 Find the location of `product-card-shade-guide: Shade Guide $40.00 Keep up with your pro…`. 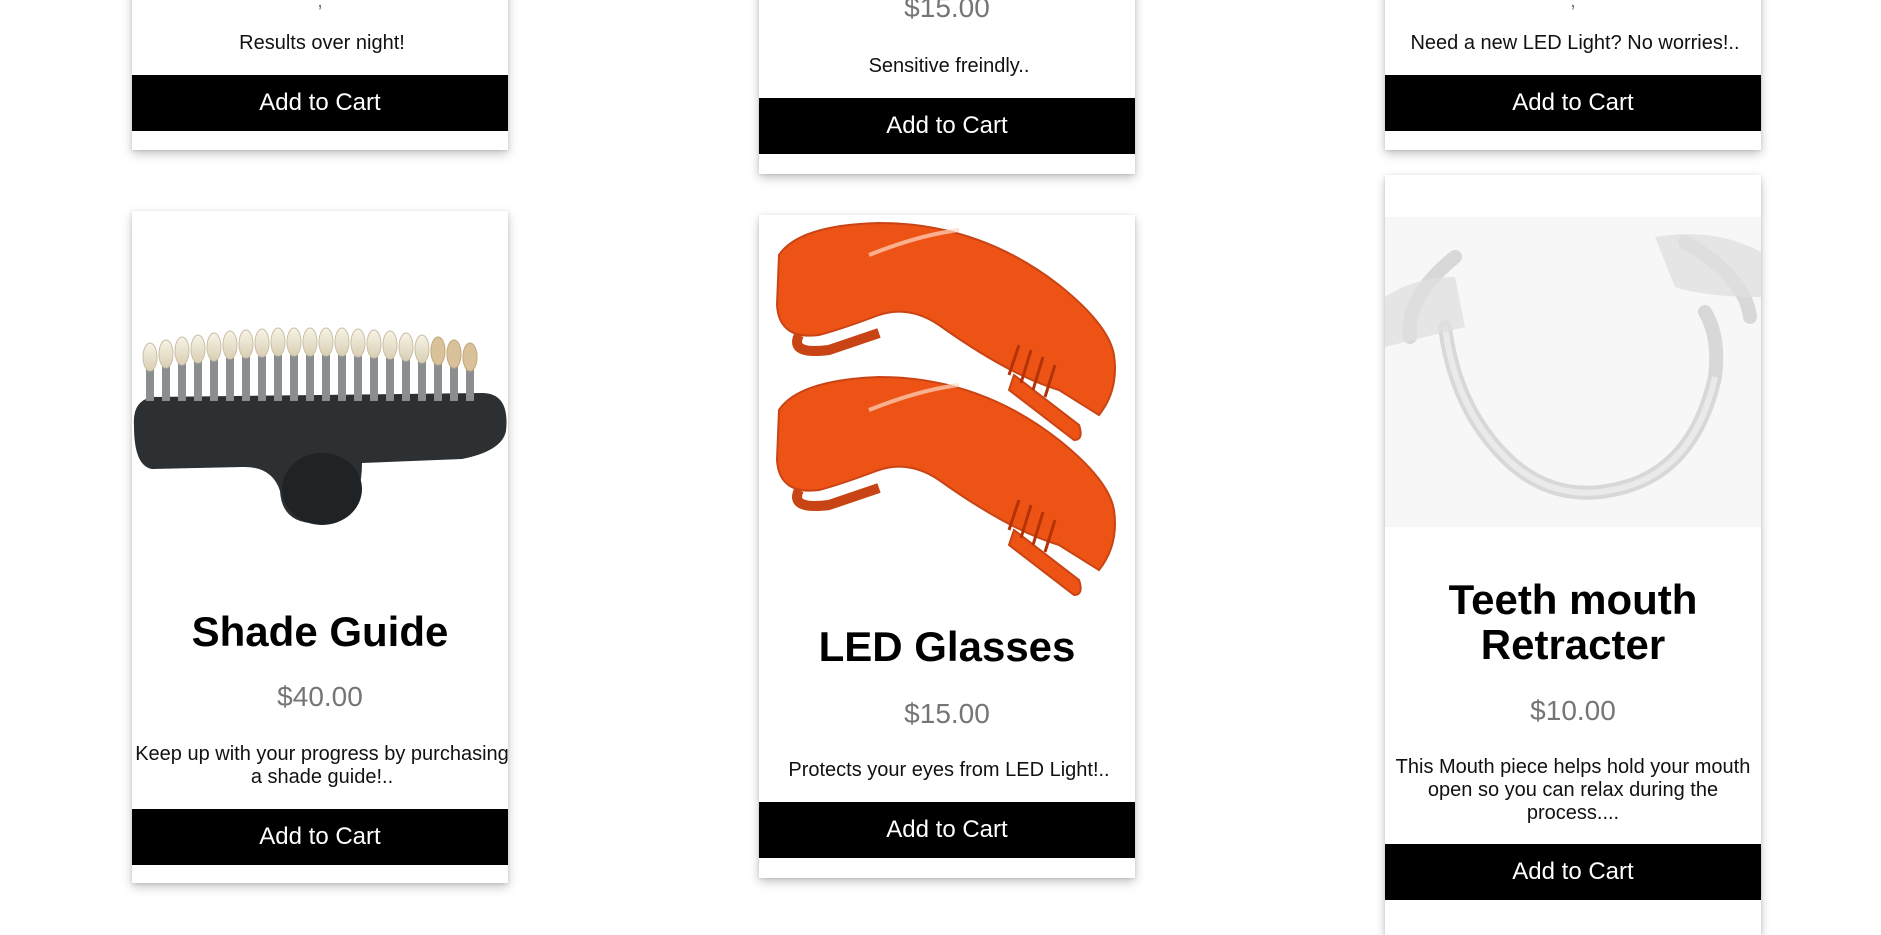

product-card-shade-guide: Shade Guide $40.00 Keep up with your pro… is located at coordinates (320, 547).